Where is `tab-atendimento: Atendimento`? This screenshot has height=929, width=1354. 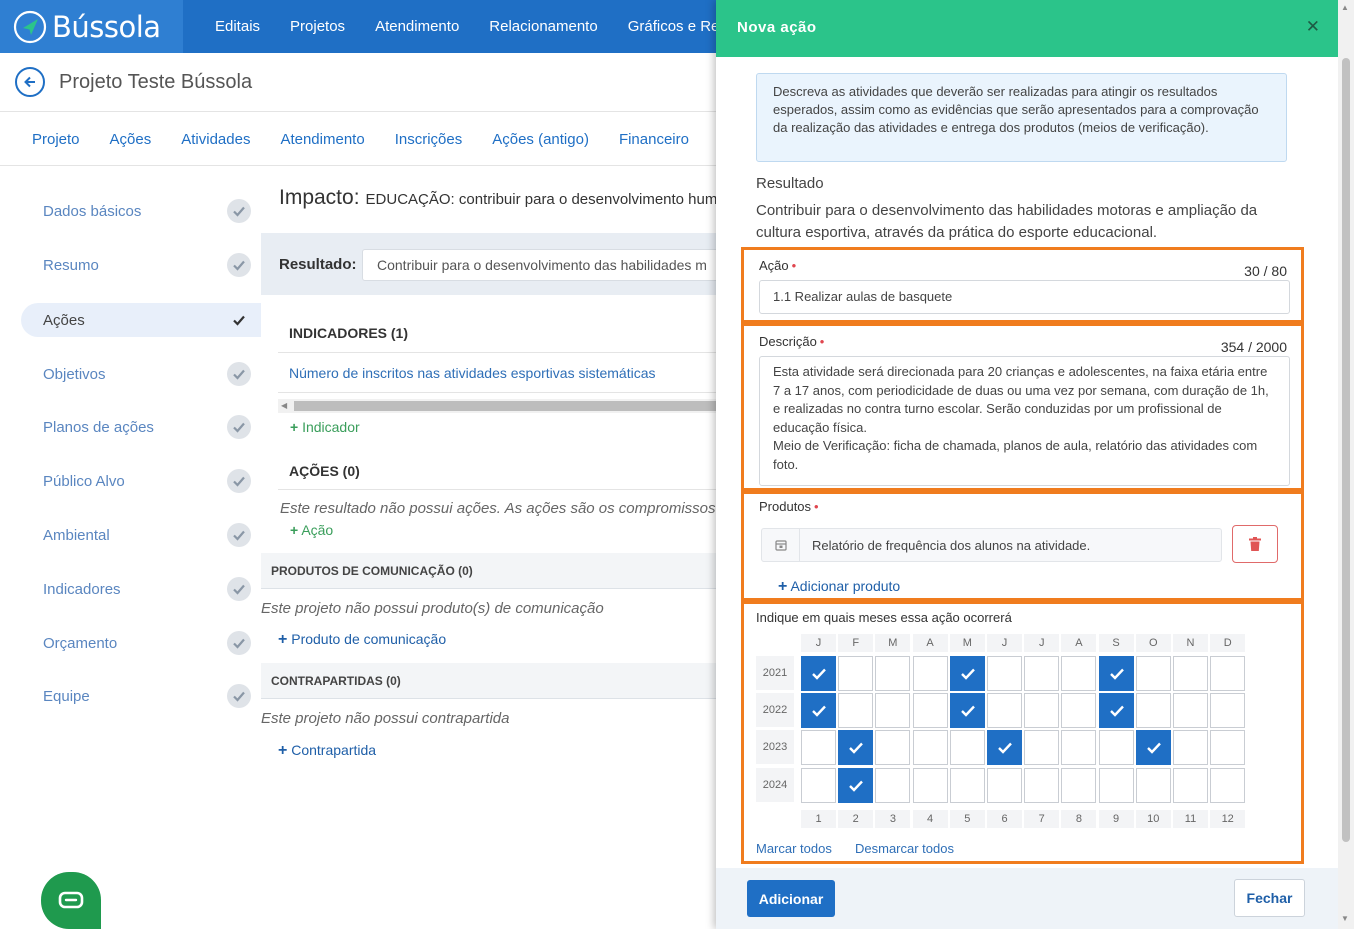
tab-atendimento: Atendimento is located at coordinates (322, 139).